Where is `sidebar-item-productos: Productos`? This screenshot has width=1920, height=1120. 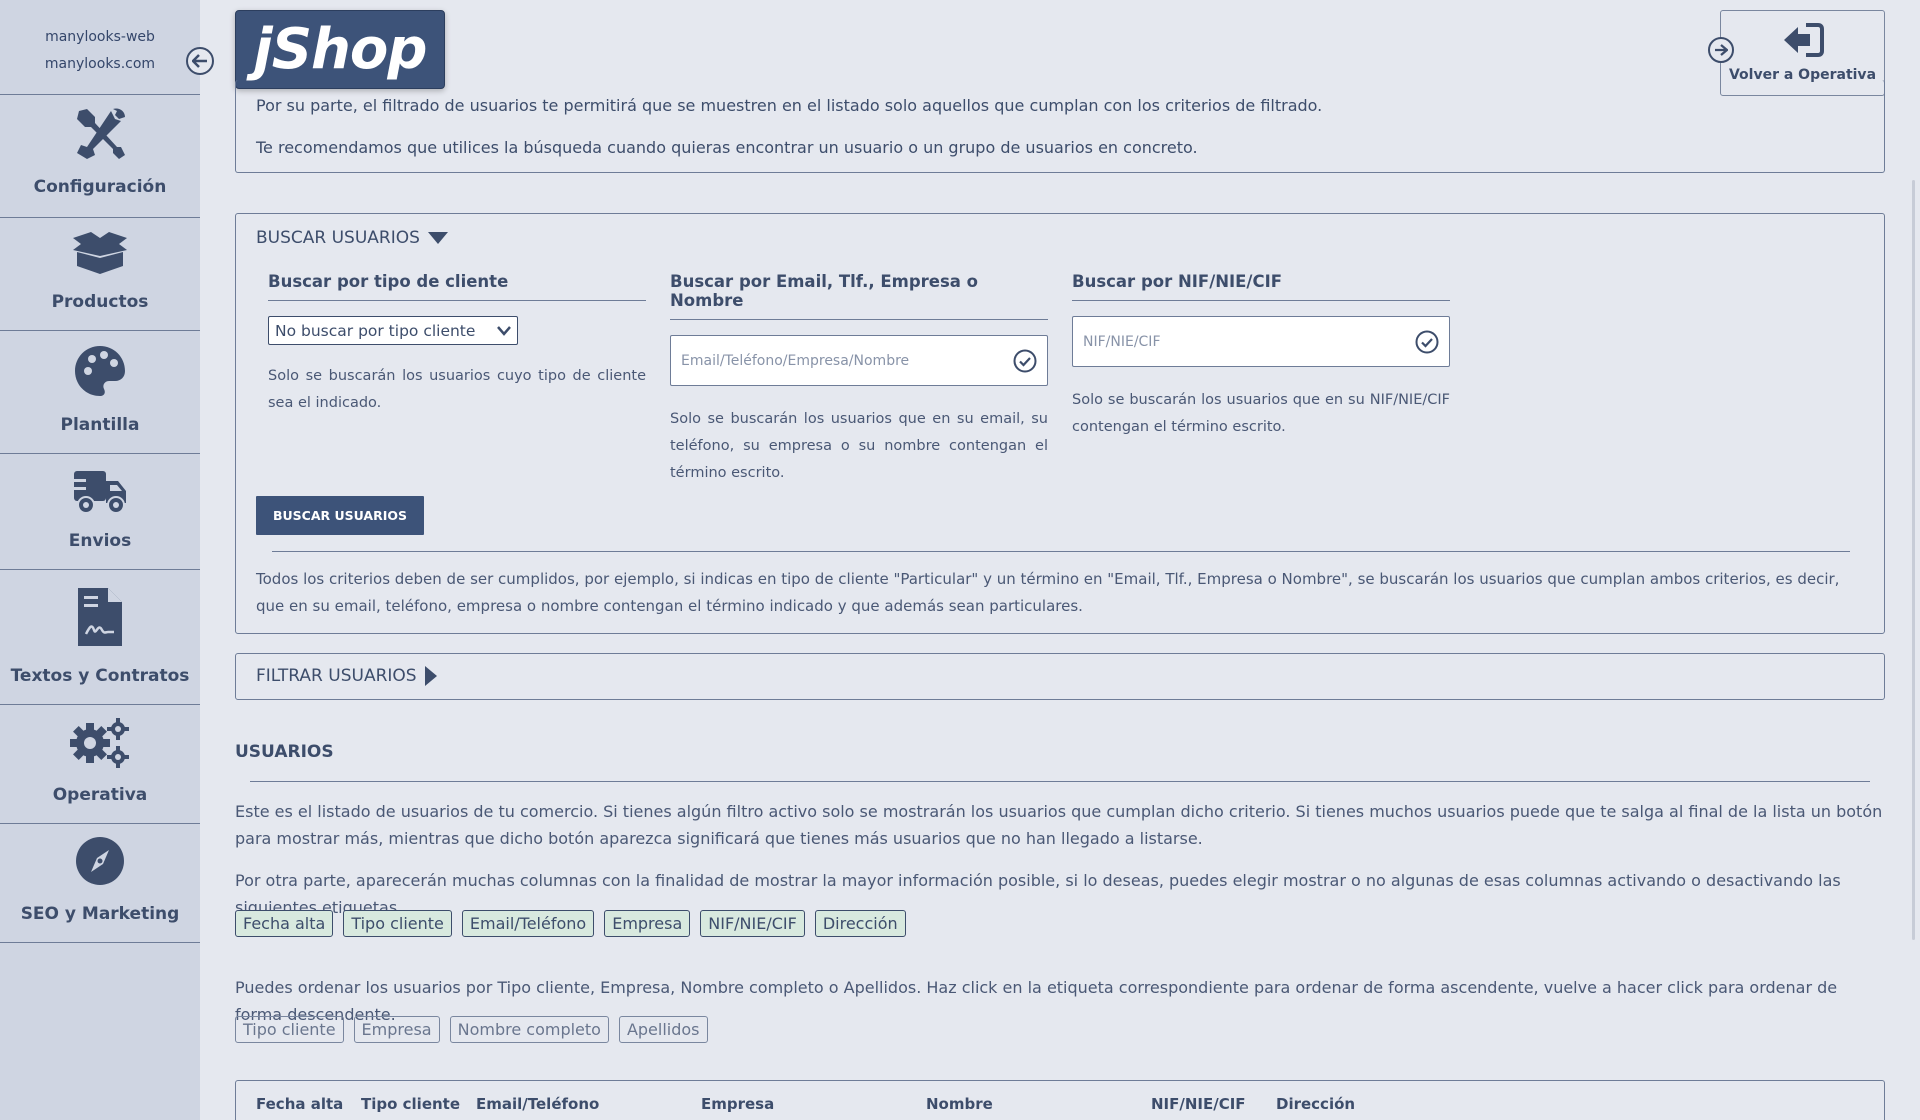 sidebar-item-productos: Productos is located at coordinates (100, 274).